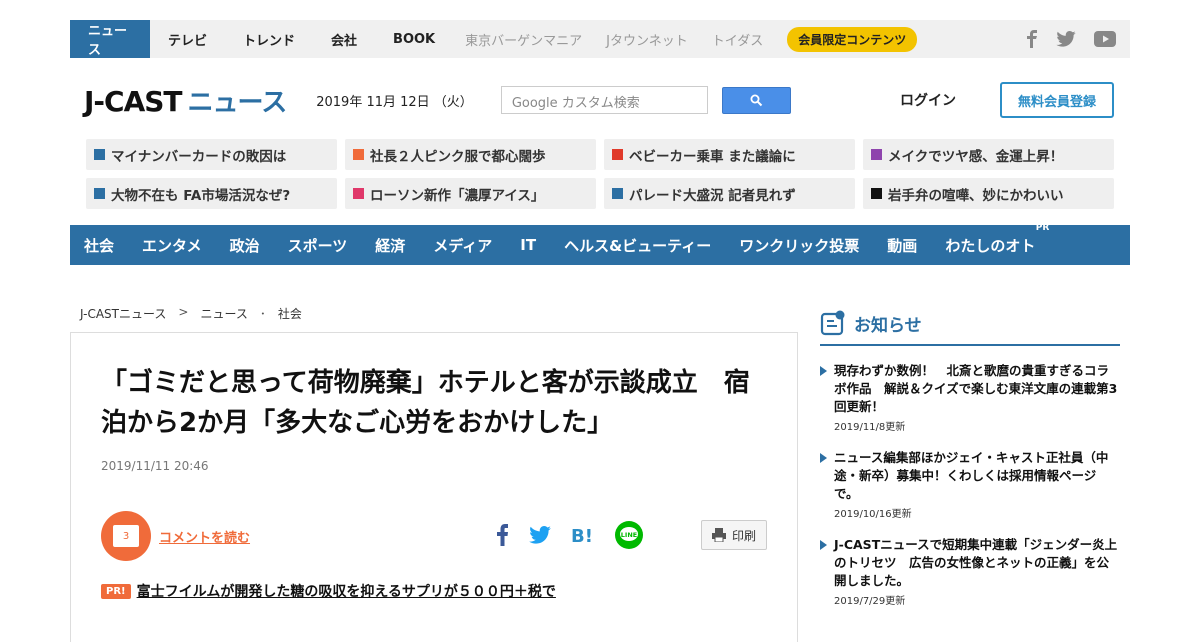 The image size is (1200, 642). I want to click on topnav-item-bargain: 東京バーゲンマニア, so click(523, 39).